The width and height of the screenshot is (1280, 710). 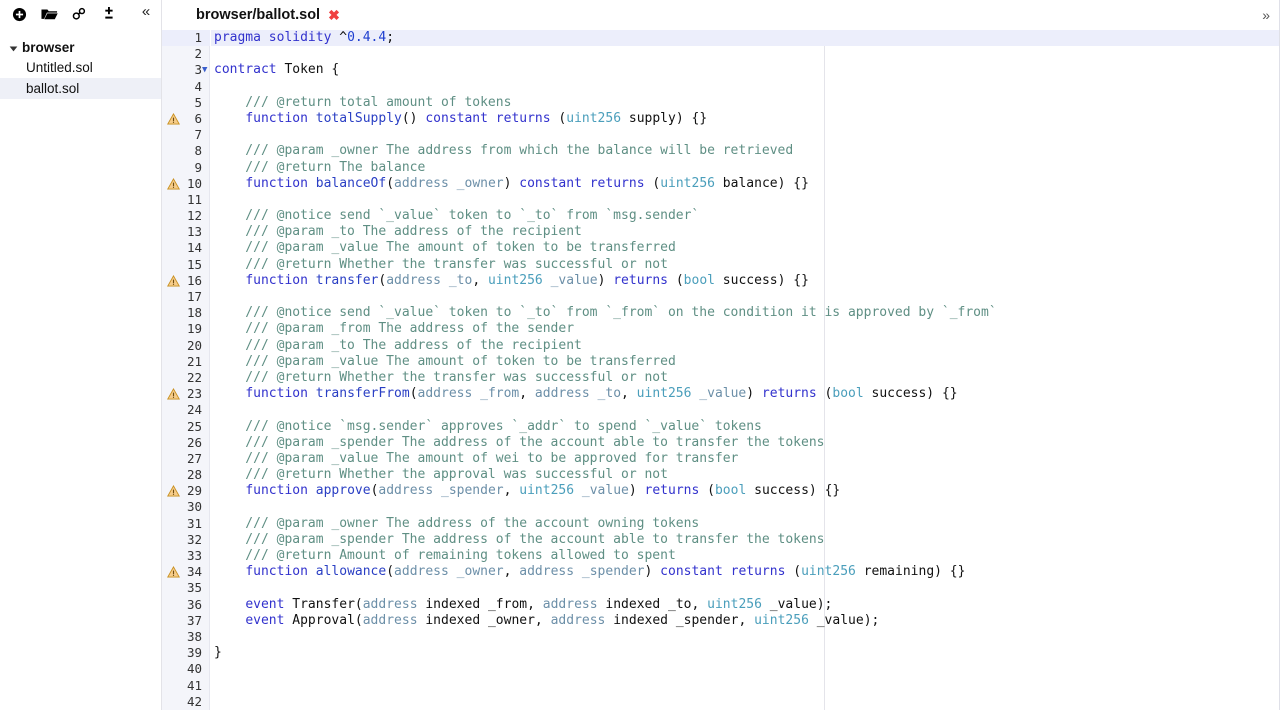 I want to click on line-number: 14, so click(x=194, y=248).